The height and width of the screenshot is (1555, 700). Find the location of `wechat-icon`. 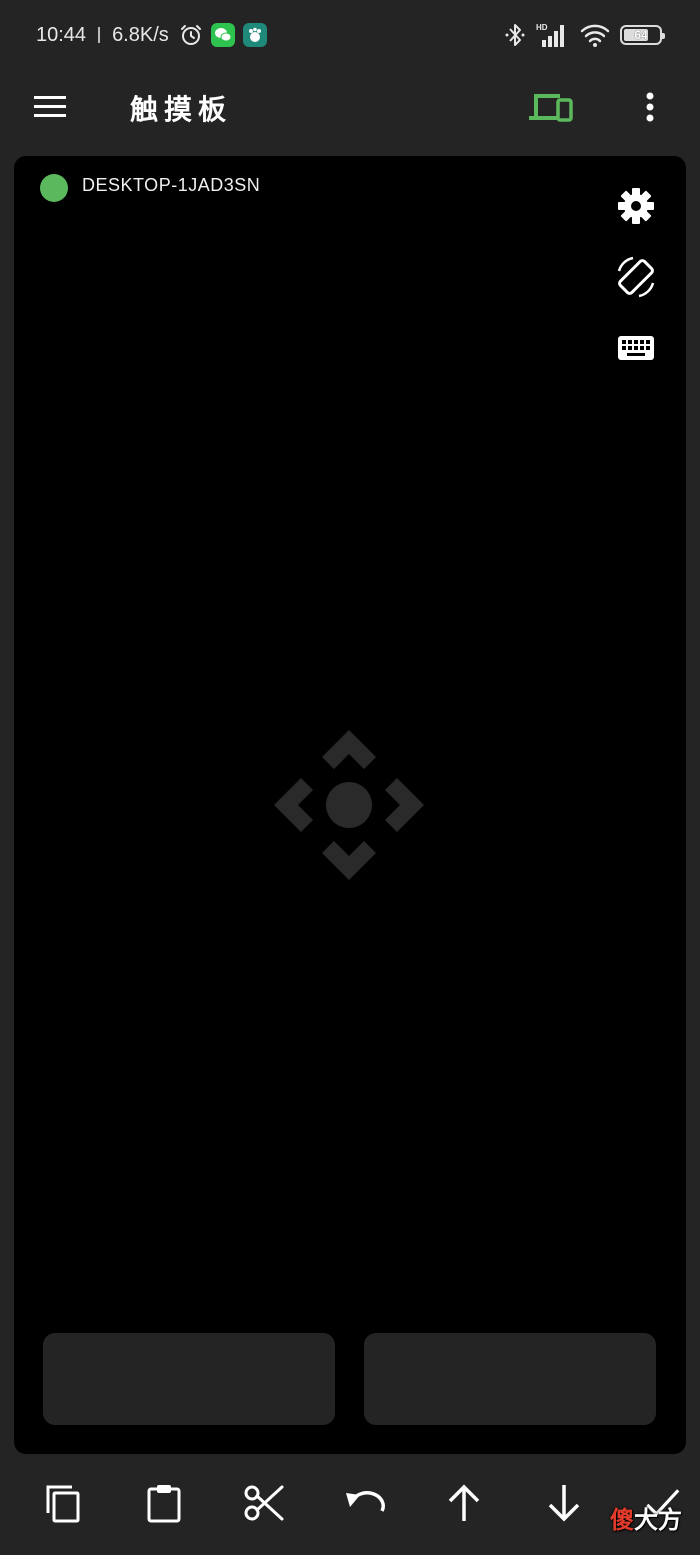

wechat-icon is located at coordinates (222, 35).